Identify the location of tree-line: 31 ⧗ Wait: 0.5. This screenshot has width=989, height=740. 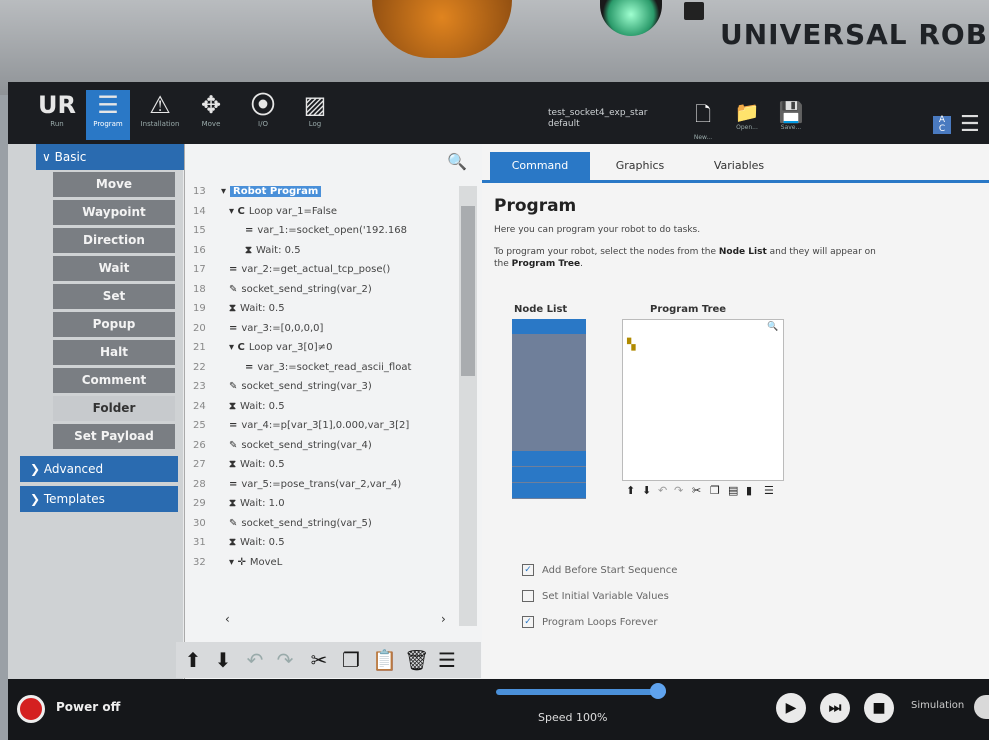
(239, 542).